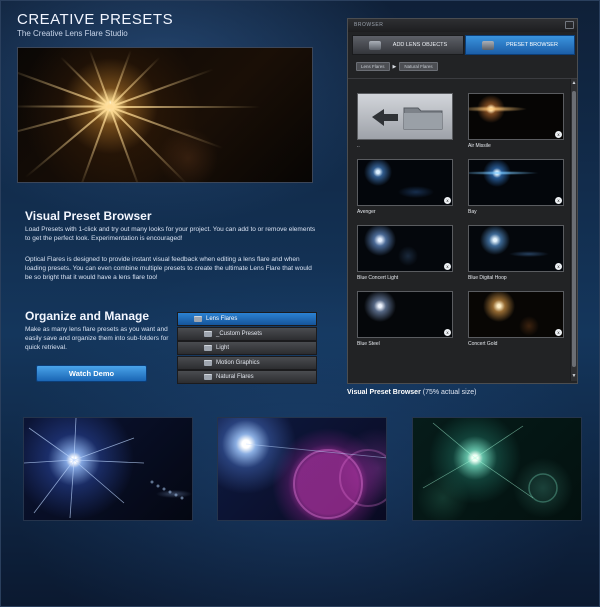 This screenshot has width=600, height=607. What do you see at coordinates (394, 66) in the screenshot?
I see `chevron-right-icon: ▶` at bounding box center [394, 66].